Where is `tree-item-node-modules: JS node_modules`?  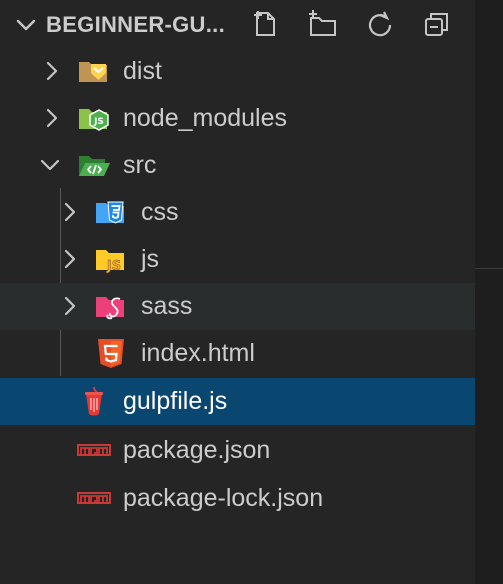
tree-item-node-modules: JS node_modules is located at coordinates (237, 118).